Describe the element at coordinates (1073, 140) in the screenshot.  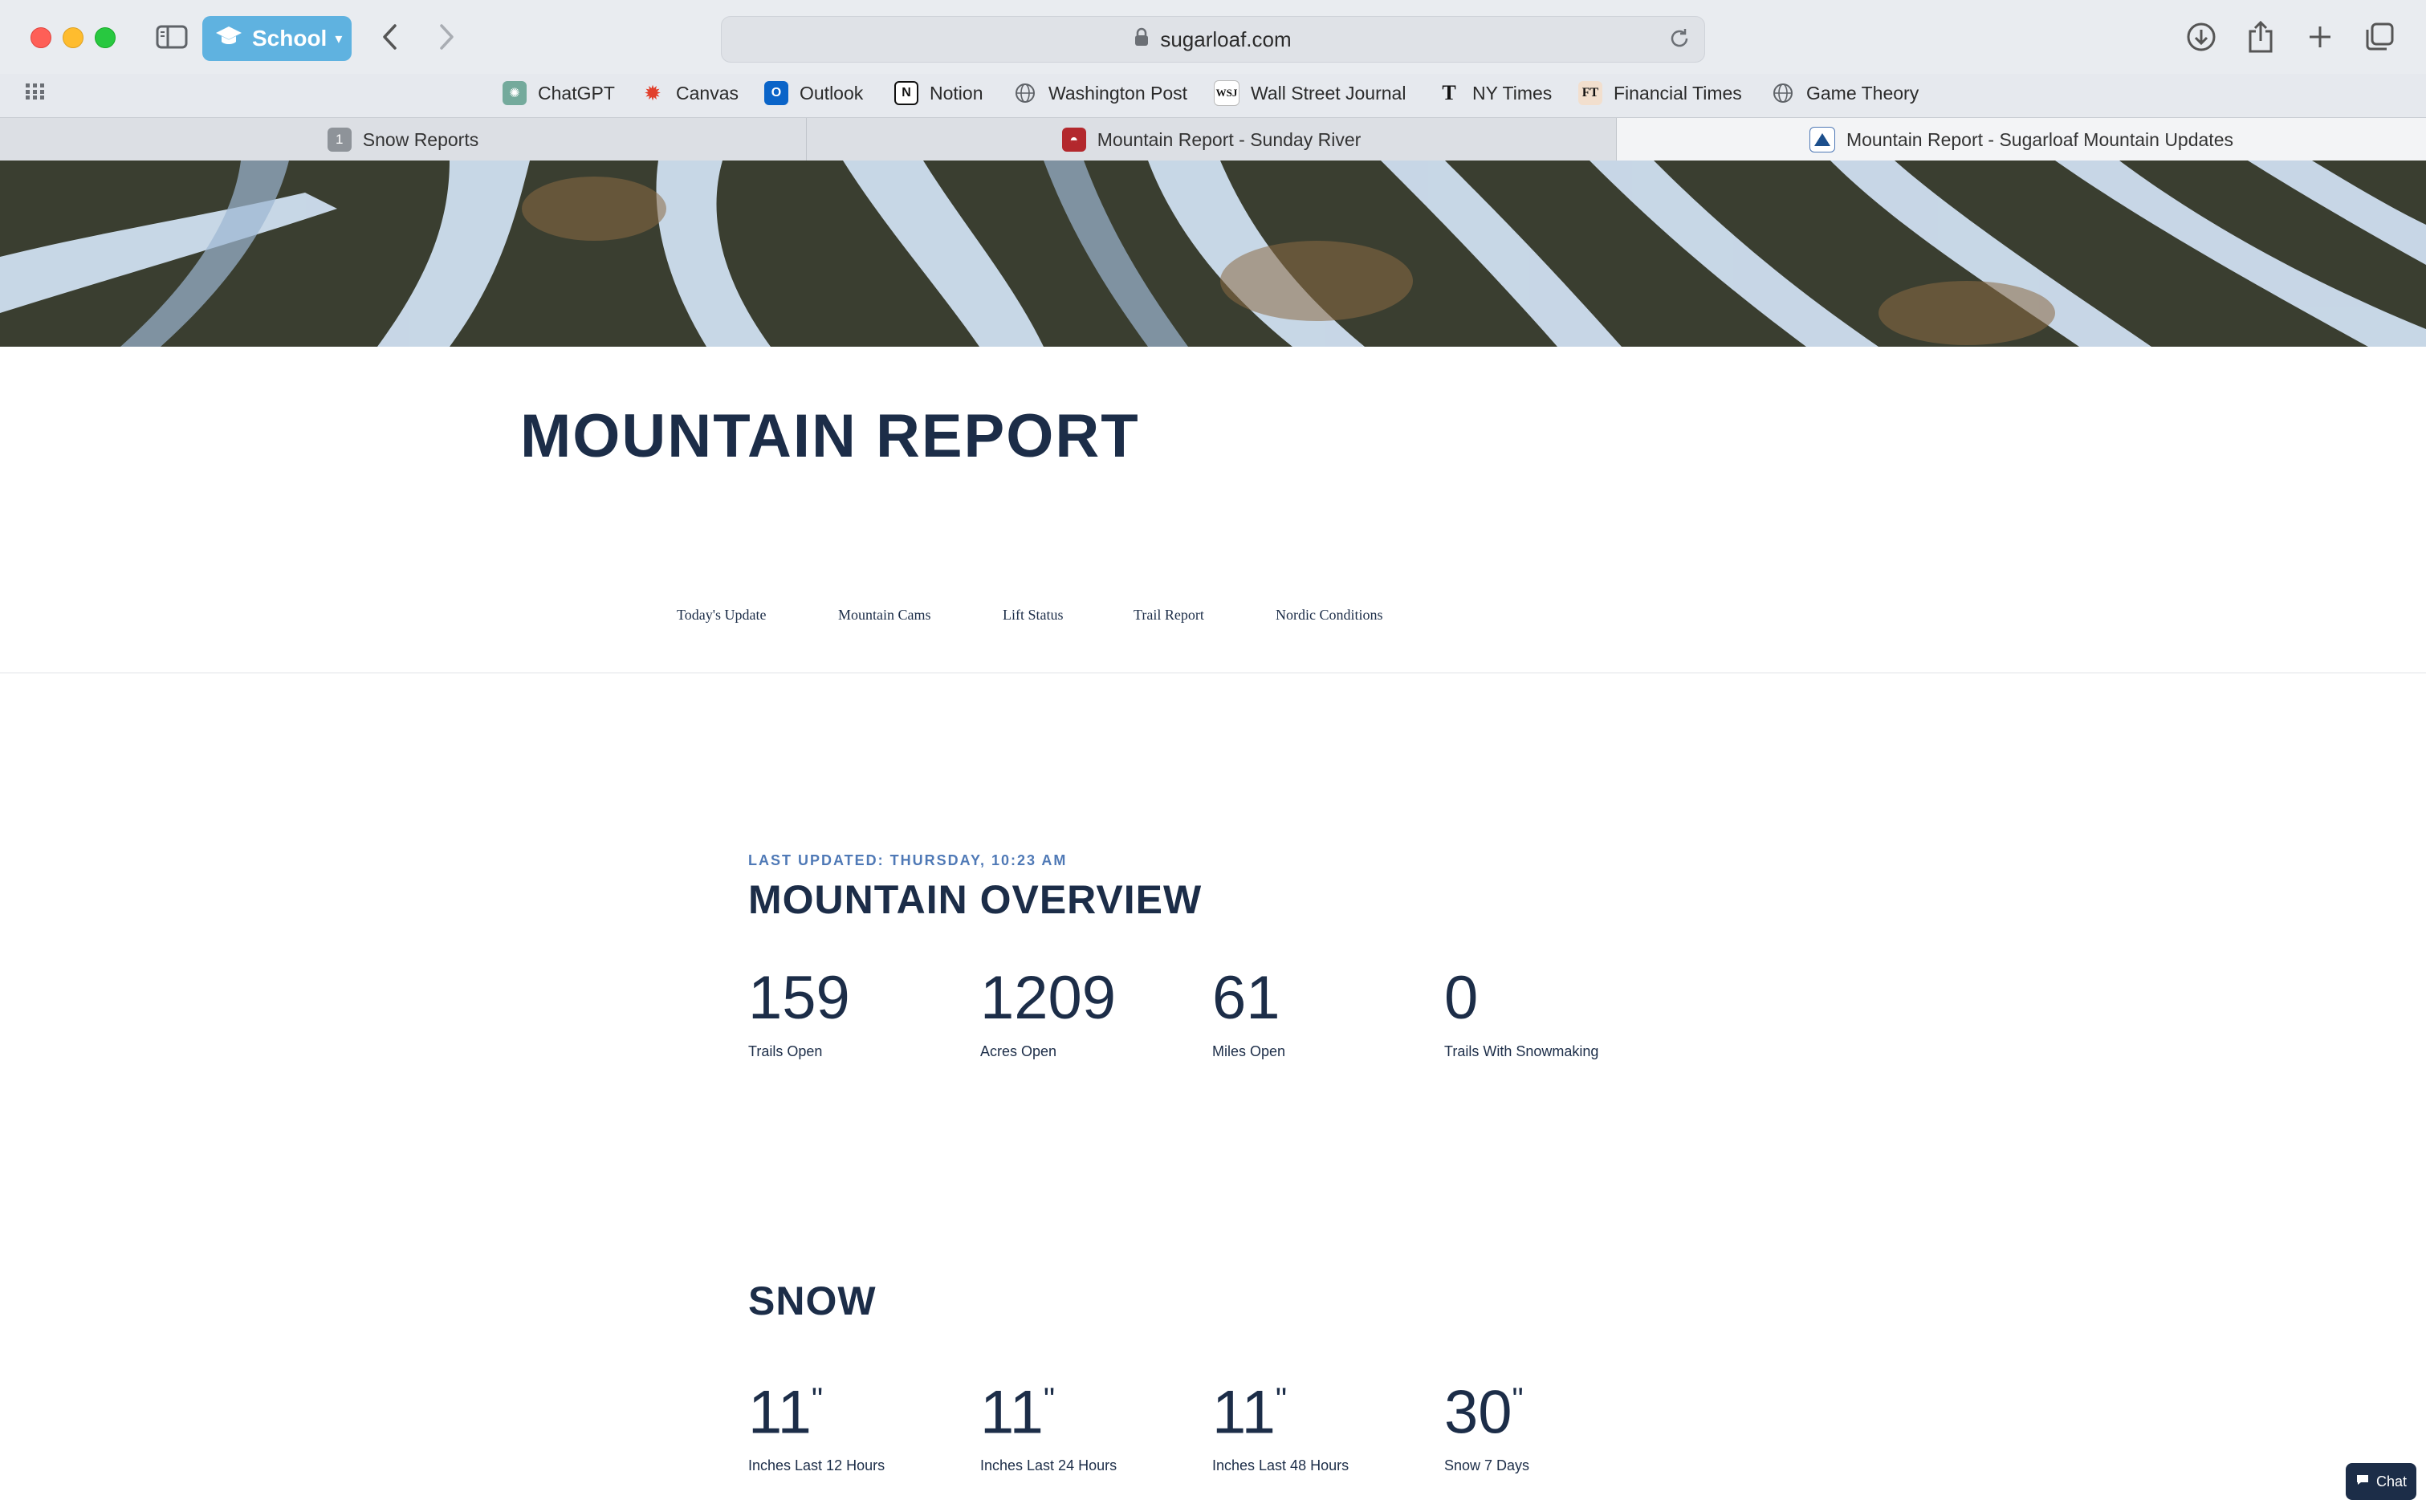
I see `sunday-river-favicon: ◓` at that location.